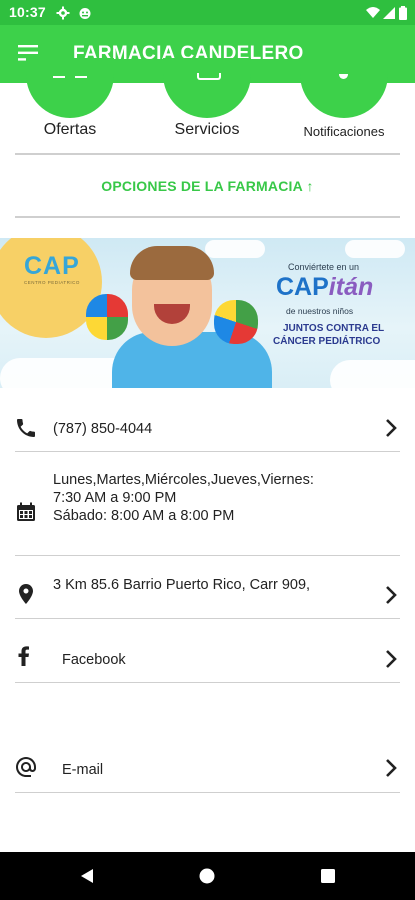 The height and width of the screenshot is (900, 415). What do you see at coordinates (107, 317) in the screenshot?
I see `painted-hand-left` at bounding box center [107, 317].